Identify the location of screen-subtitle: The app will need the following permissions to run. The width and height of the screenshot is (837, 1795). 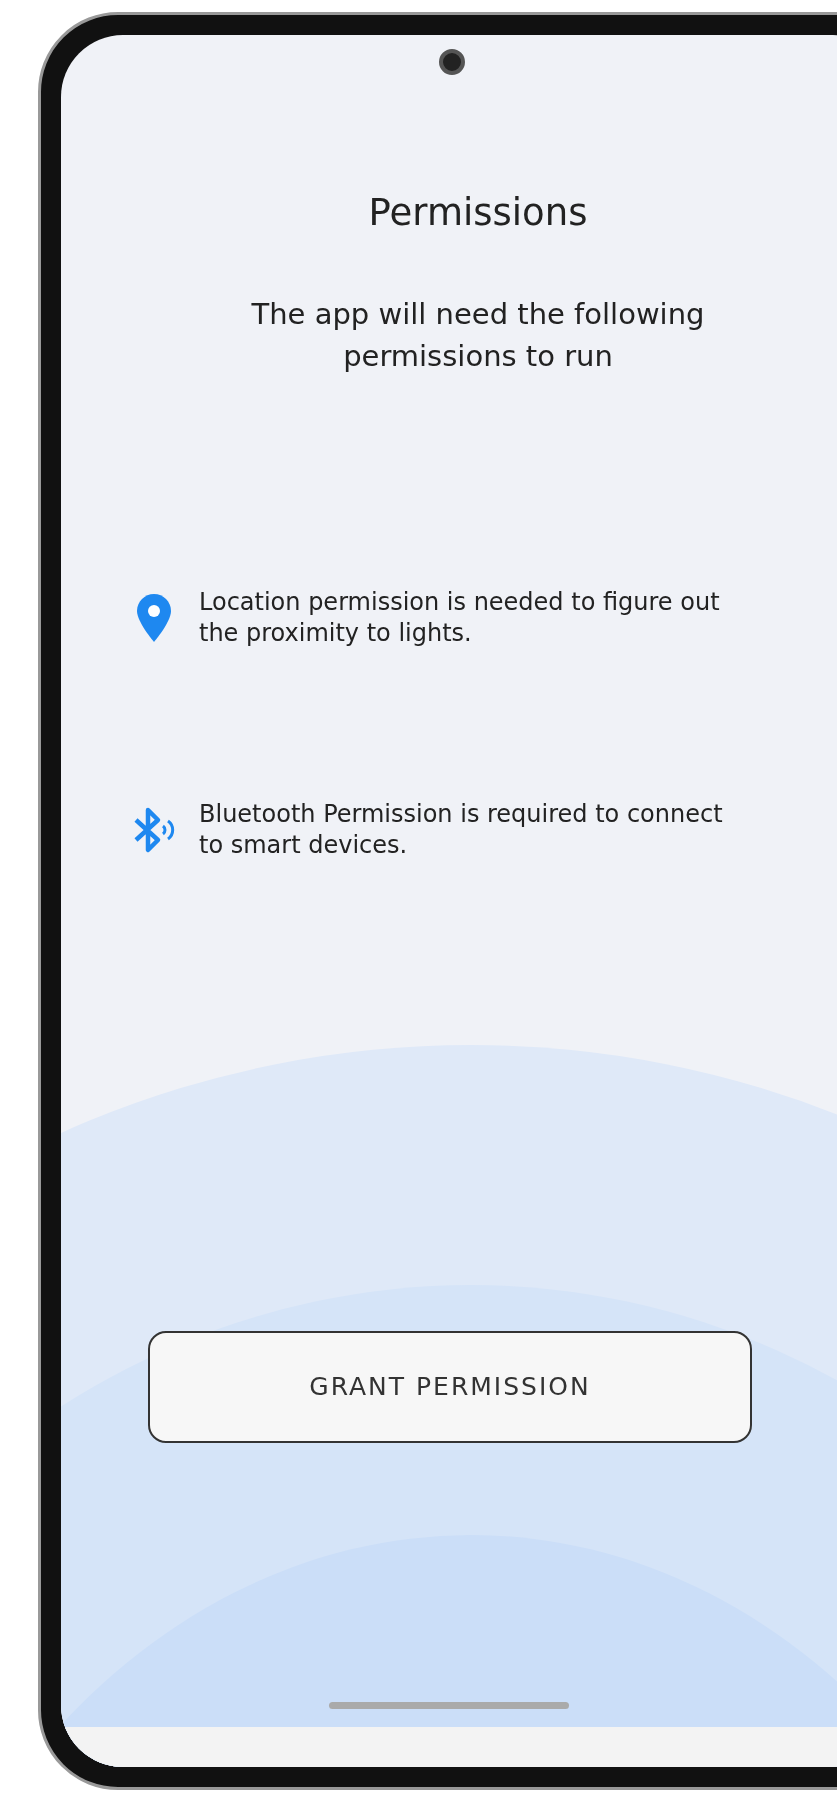
(478, 335).